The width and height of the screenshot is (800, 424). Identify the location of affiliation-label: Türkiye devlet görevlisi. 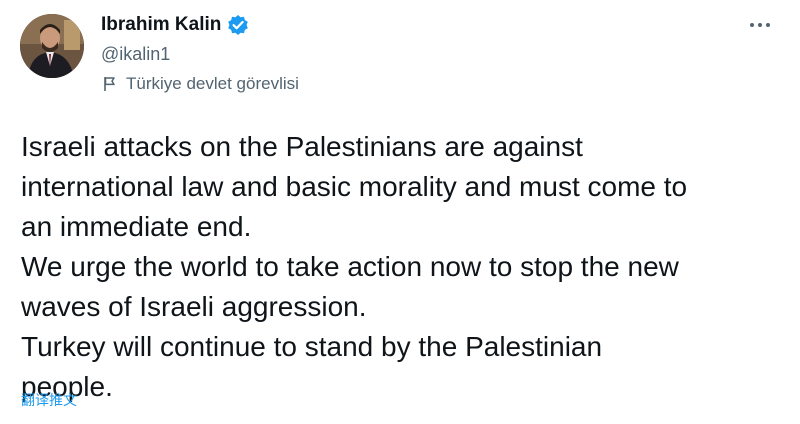
(200, 84).